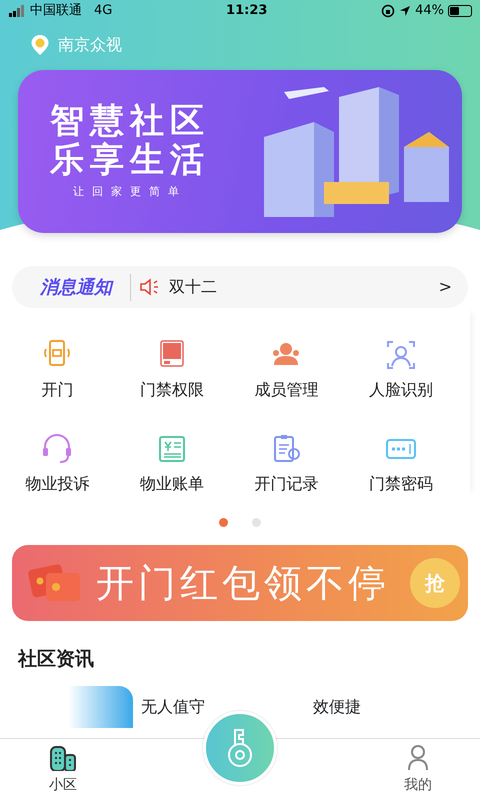  Describe the element at coordinates (286, 370) in the screenshot. I see `service-item: 成员管理` at that location.